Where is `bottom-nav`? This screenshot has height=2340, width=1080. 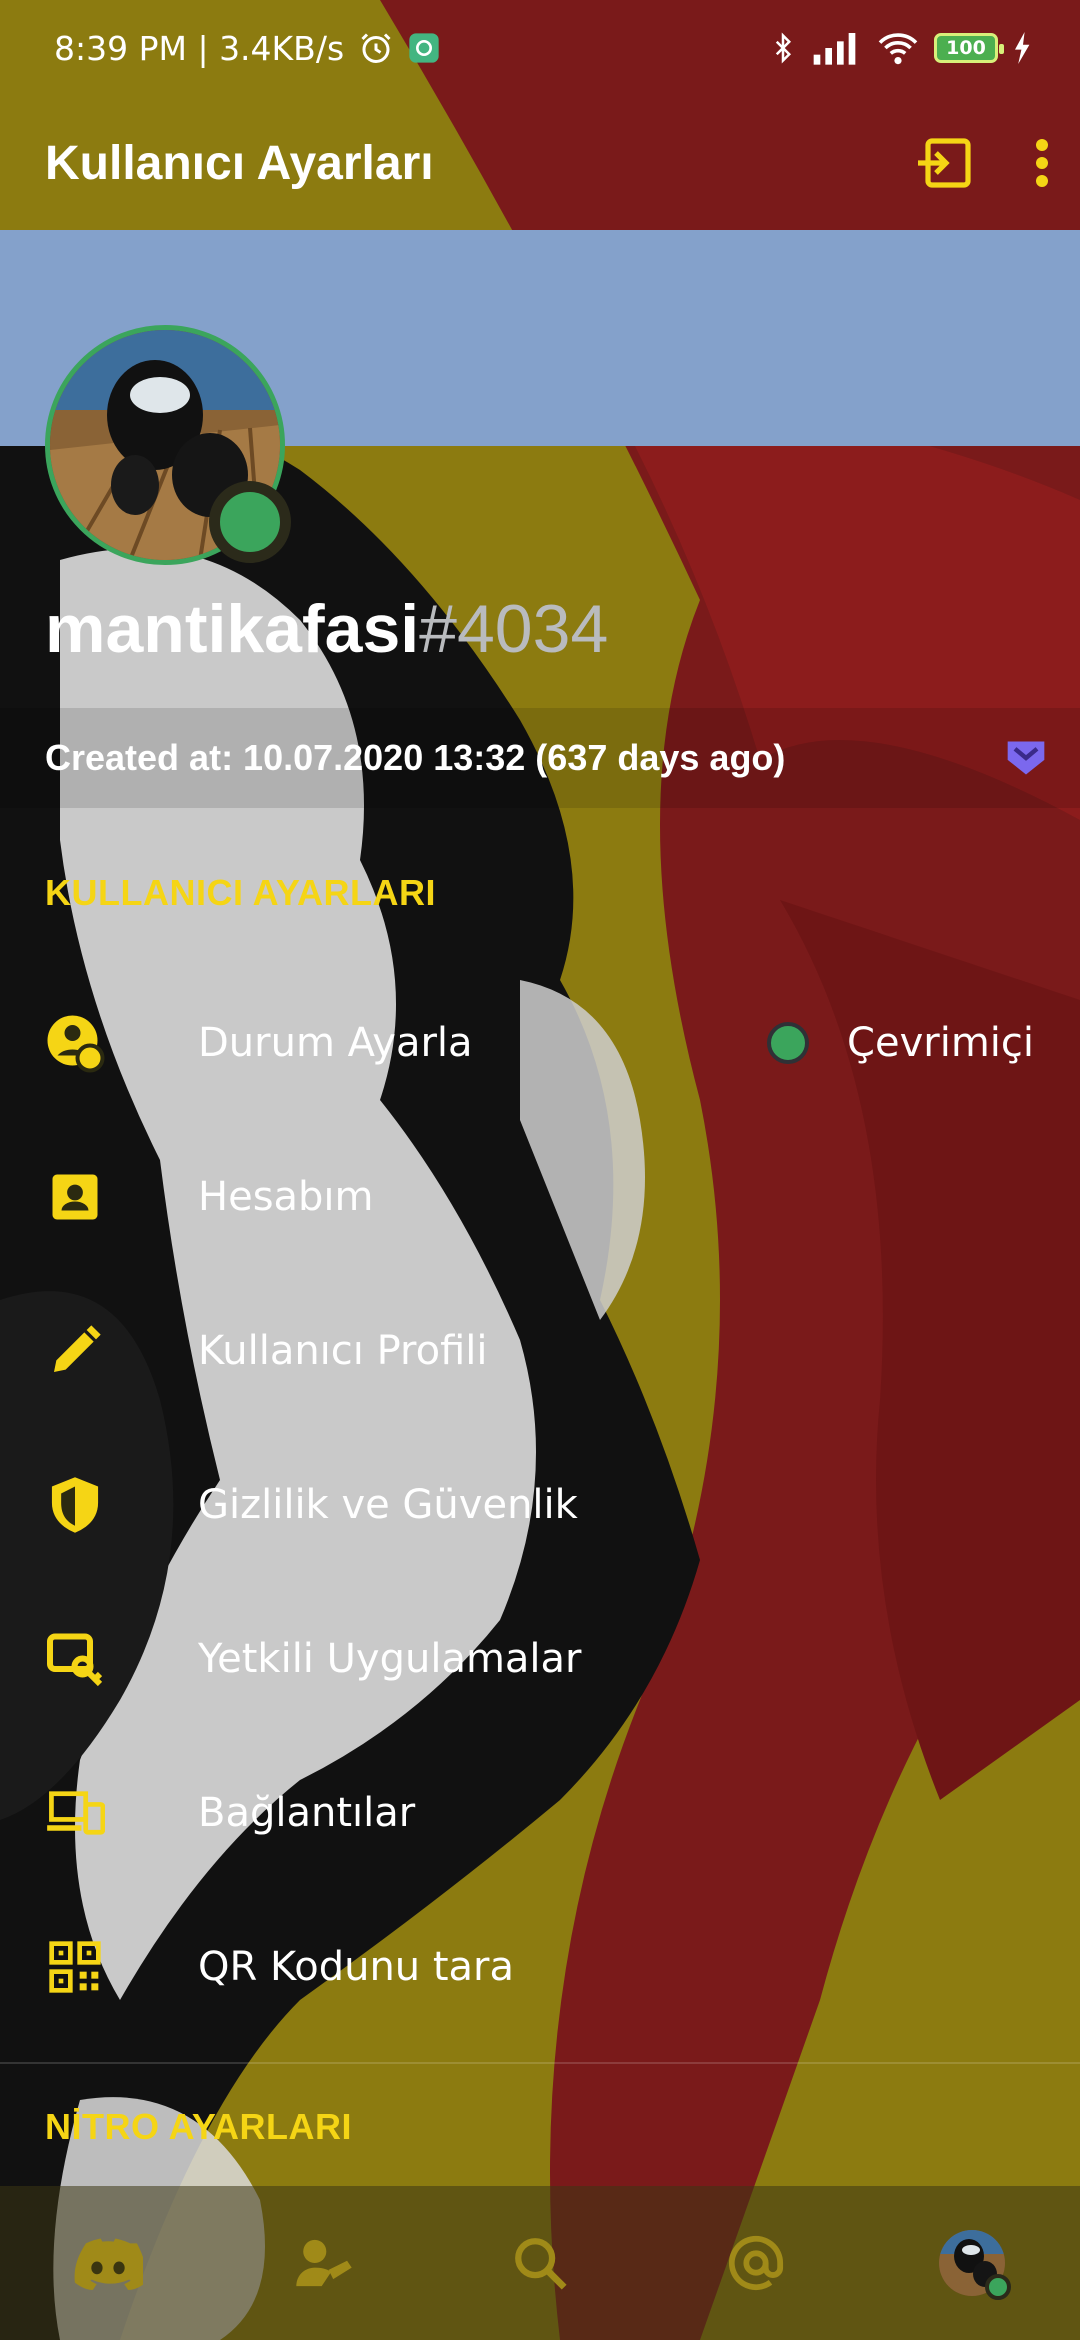 bottom-nav is located at coordinates (540, 2263).